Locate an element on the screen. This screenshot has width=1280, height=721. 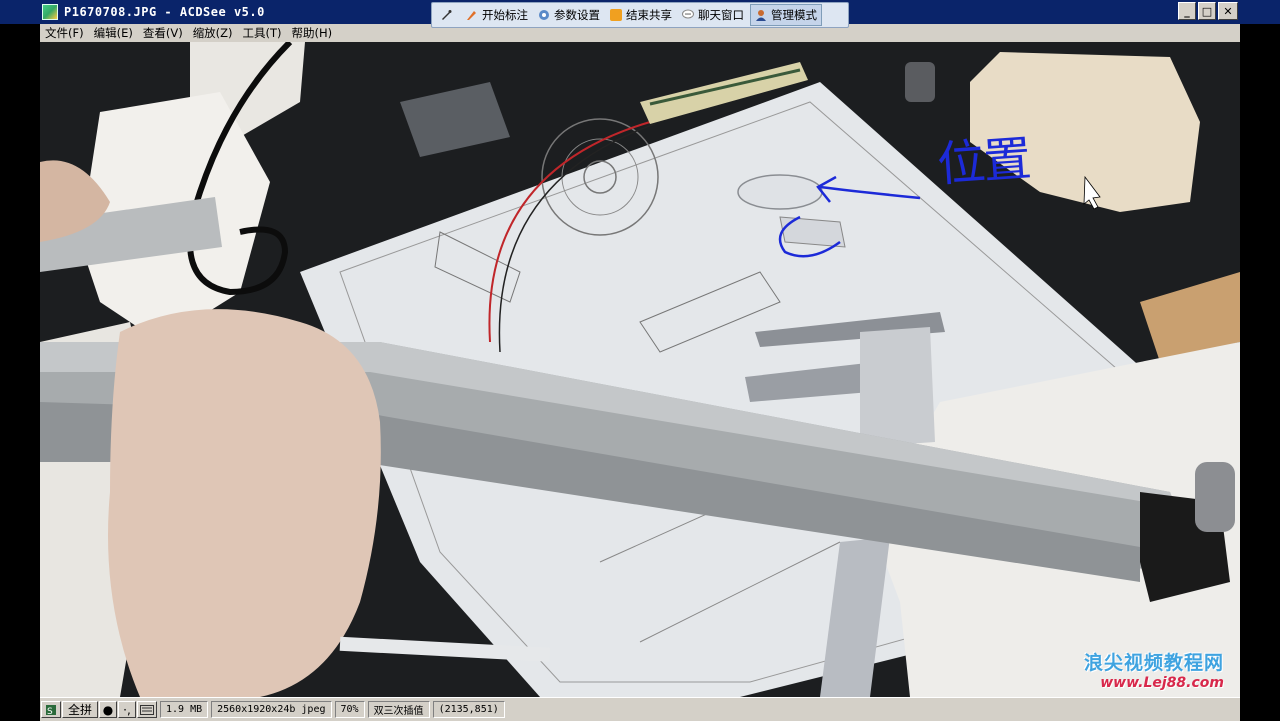
cursor-coordinates: (2135,851) is located at coordinates (468, 709).